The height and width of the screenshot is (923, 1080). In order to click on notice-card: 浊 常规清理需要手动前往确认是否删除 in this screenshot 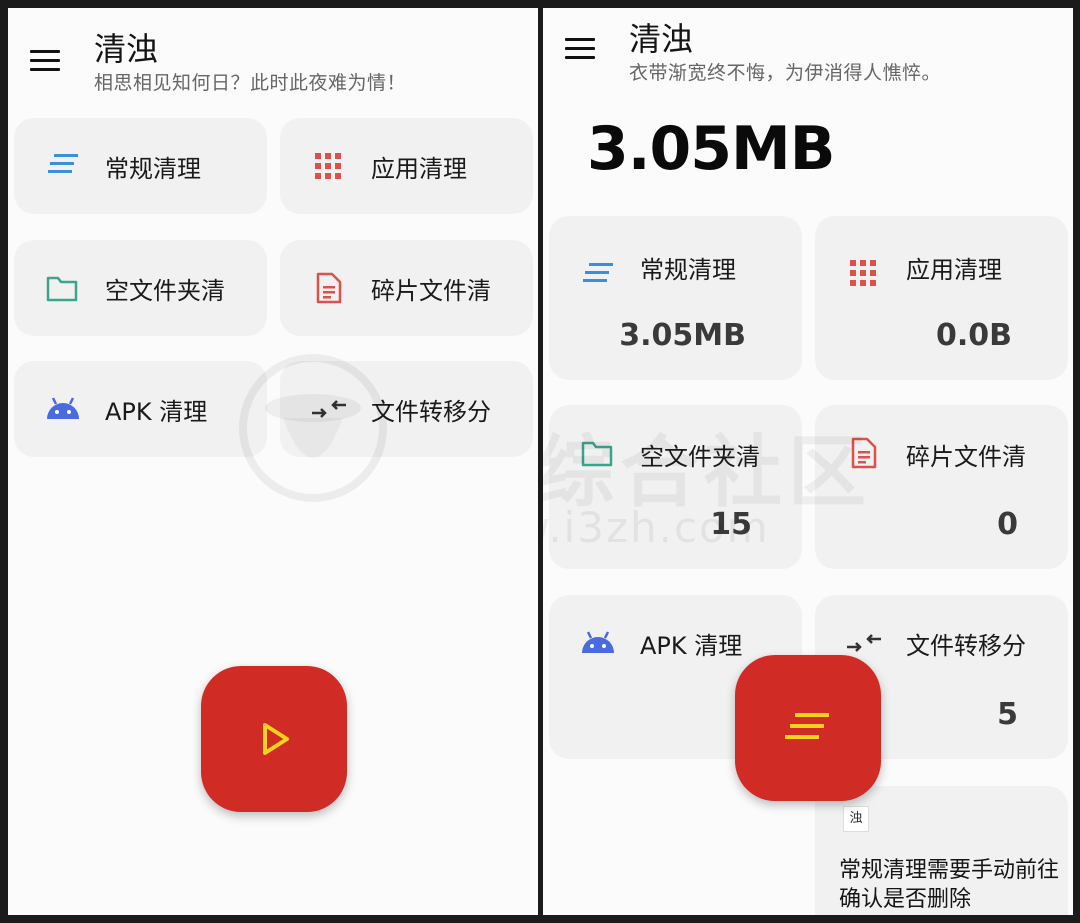, I will do `click(941, 850)`.